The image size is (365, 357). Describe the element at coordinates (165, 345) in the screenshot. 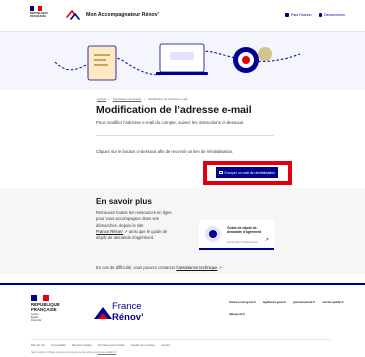

I see `footer-bottom-link: Contact` at that location.